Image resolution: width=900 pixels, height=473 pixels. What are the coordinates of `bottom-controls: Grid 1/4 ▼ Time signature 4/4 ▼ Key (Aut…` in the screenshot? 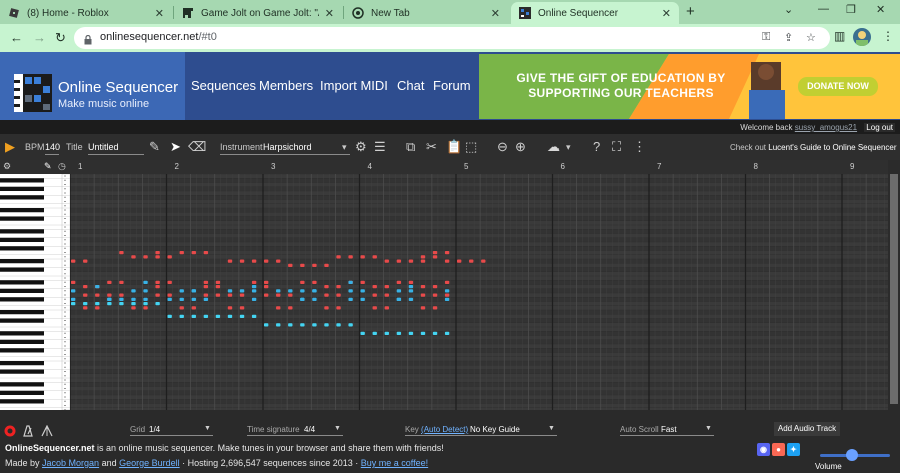 It's located at (450, 425).